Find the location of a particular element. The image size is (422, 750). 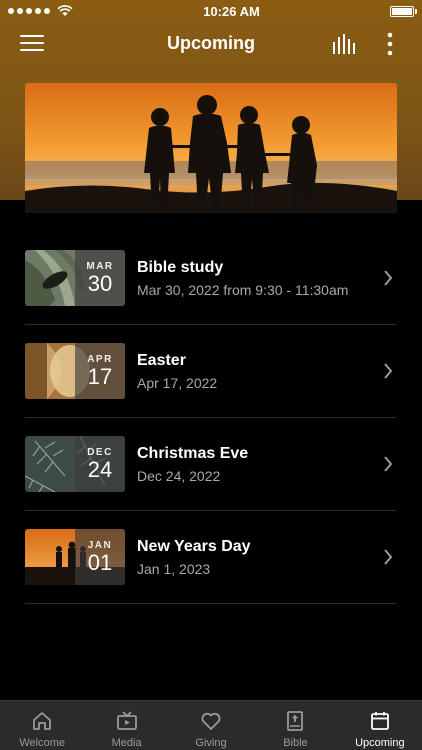

date-badge: JAN 01 is located at coordinates (100, 557).